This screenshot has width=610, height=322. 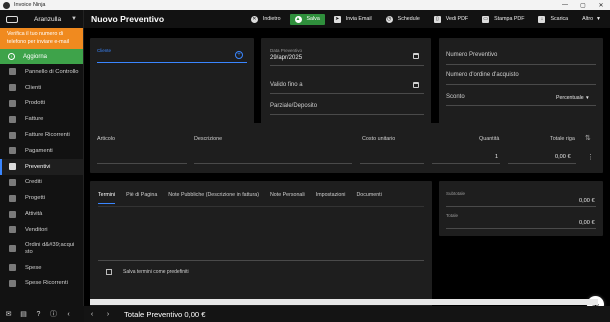 What do you see at coordinates (33, 182) in the screenshot?
I see `sidebar-item-label: Crediti` at bounding box center [33, 182].